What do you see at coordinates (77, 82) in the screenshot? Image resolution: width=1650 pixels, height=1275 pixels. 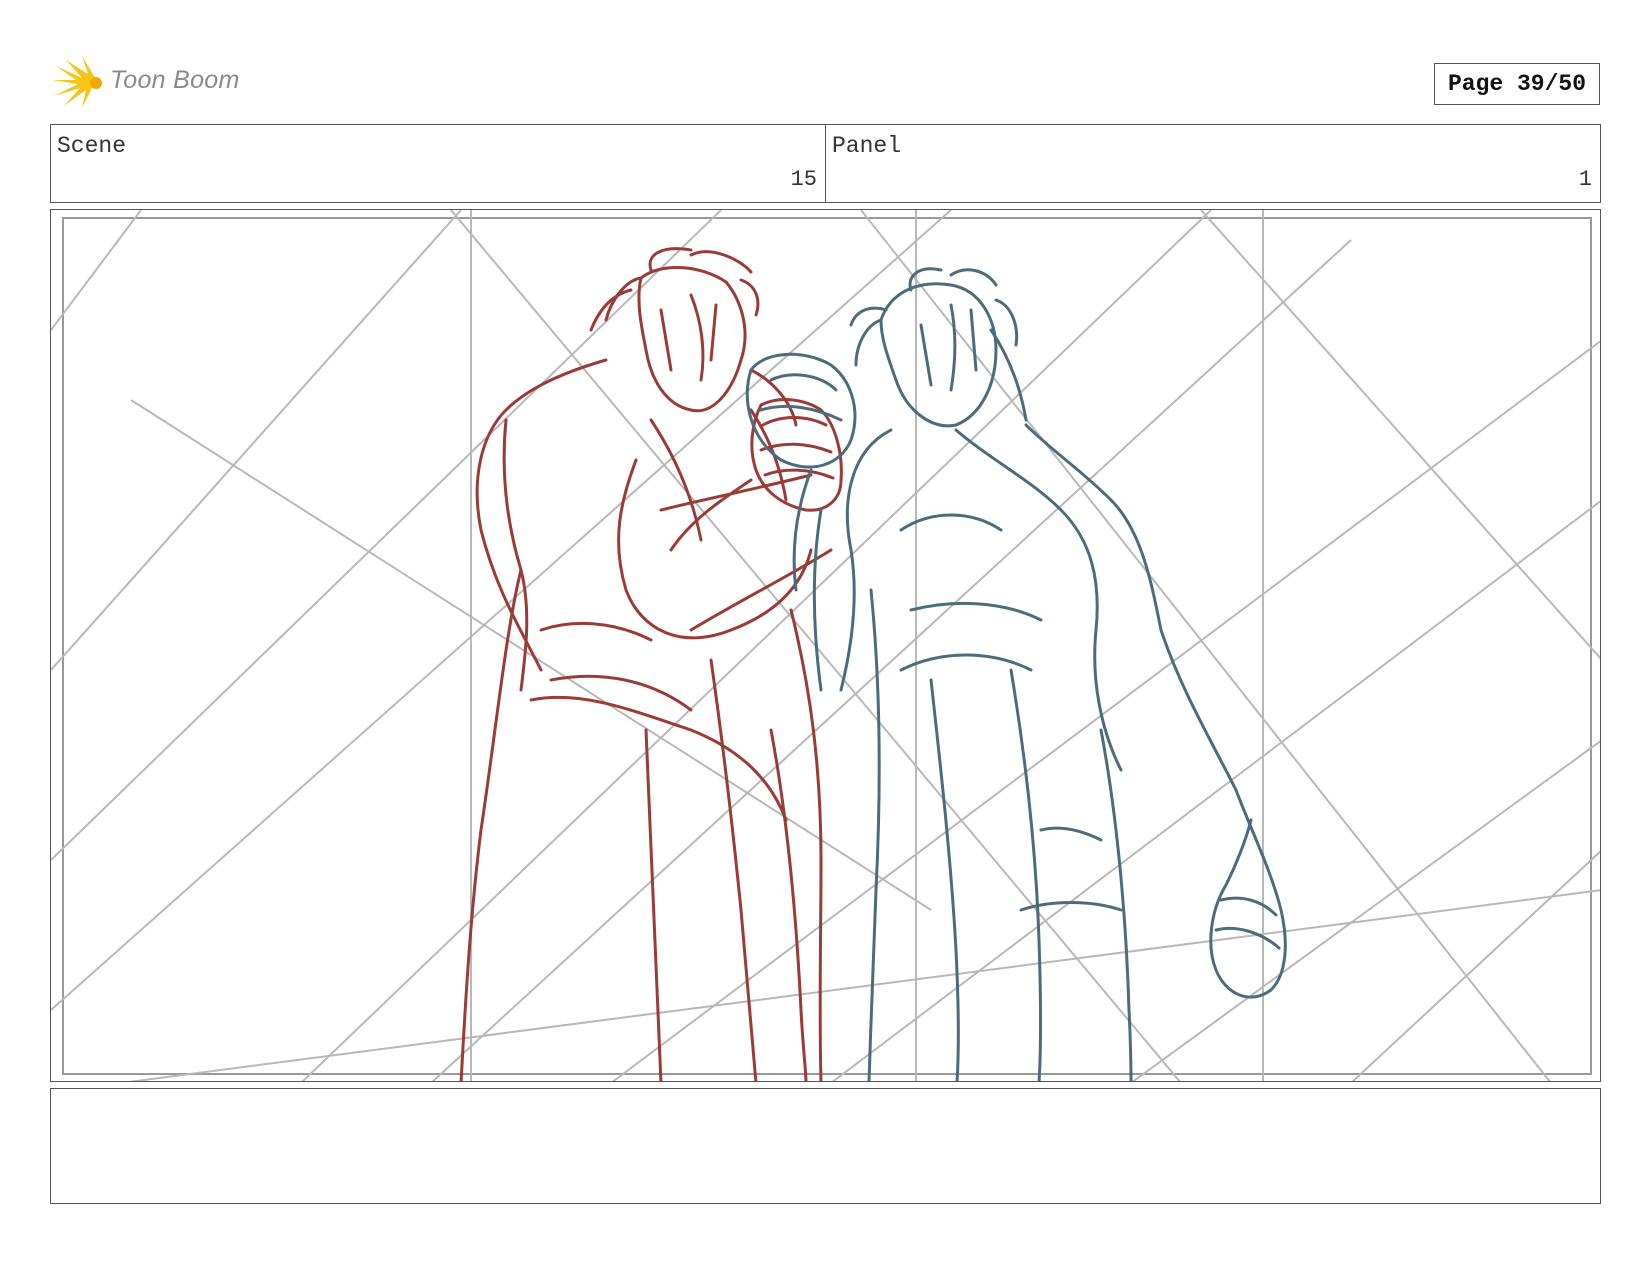 I see `logo-burst-icon` at bounding box center [77, 82].